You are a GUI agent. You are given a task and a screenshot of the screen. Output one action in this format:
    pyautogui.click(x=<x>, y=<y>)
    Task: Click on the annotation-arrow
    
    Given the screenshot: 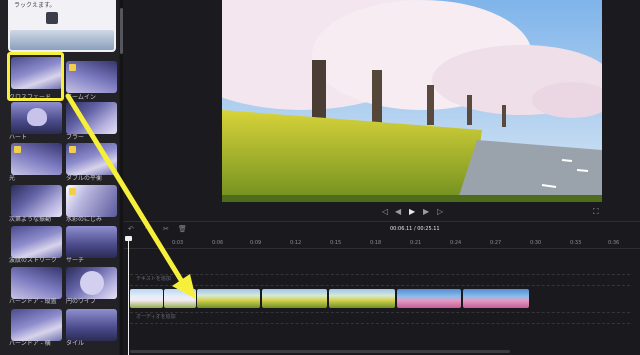 What is the action you would take?
    pyautogui.click(x=130, y=196)
    